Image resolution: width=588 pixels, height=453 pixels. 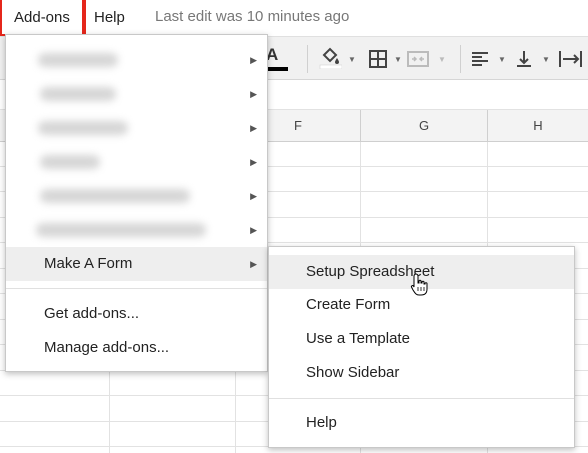 What do you see at coordinates (489, 59) in the screenshot?
I see `horizontal-align-button: ▼` at bounding box center [489, 59].